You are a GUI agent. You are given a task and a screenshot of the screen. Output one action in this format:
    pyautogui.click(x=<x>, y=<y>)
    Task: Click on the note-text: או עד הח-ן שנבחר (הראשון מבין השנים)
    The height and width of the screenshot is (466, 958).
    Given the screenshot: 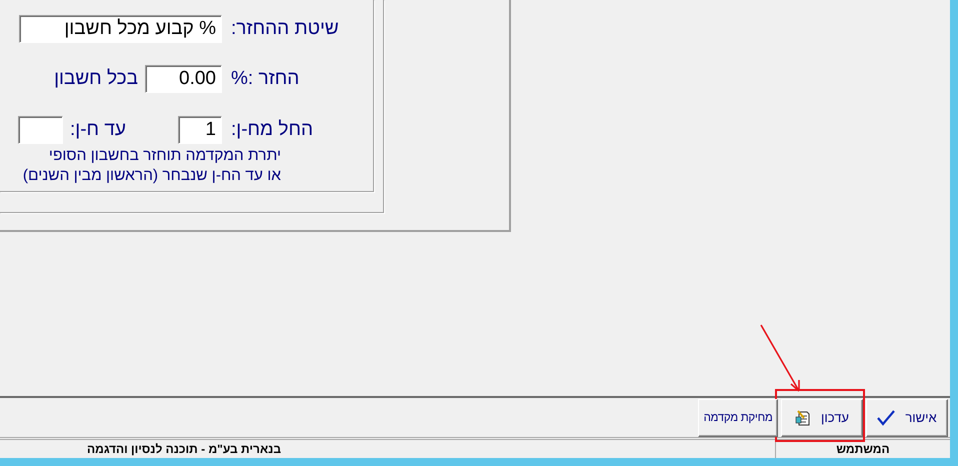 What is the action you would take?
    pyautogui.click(x=152, y=176)
    